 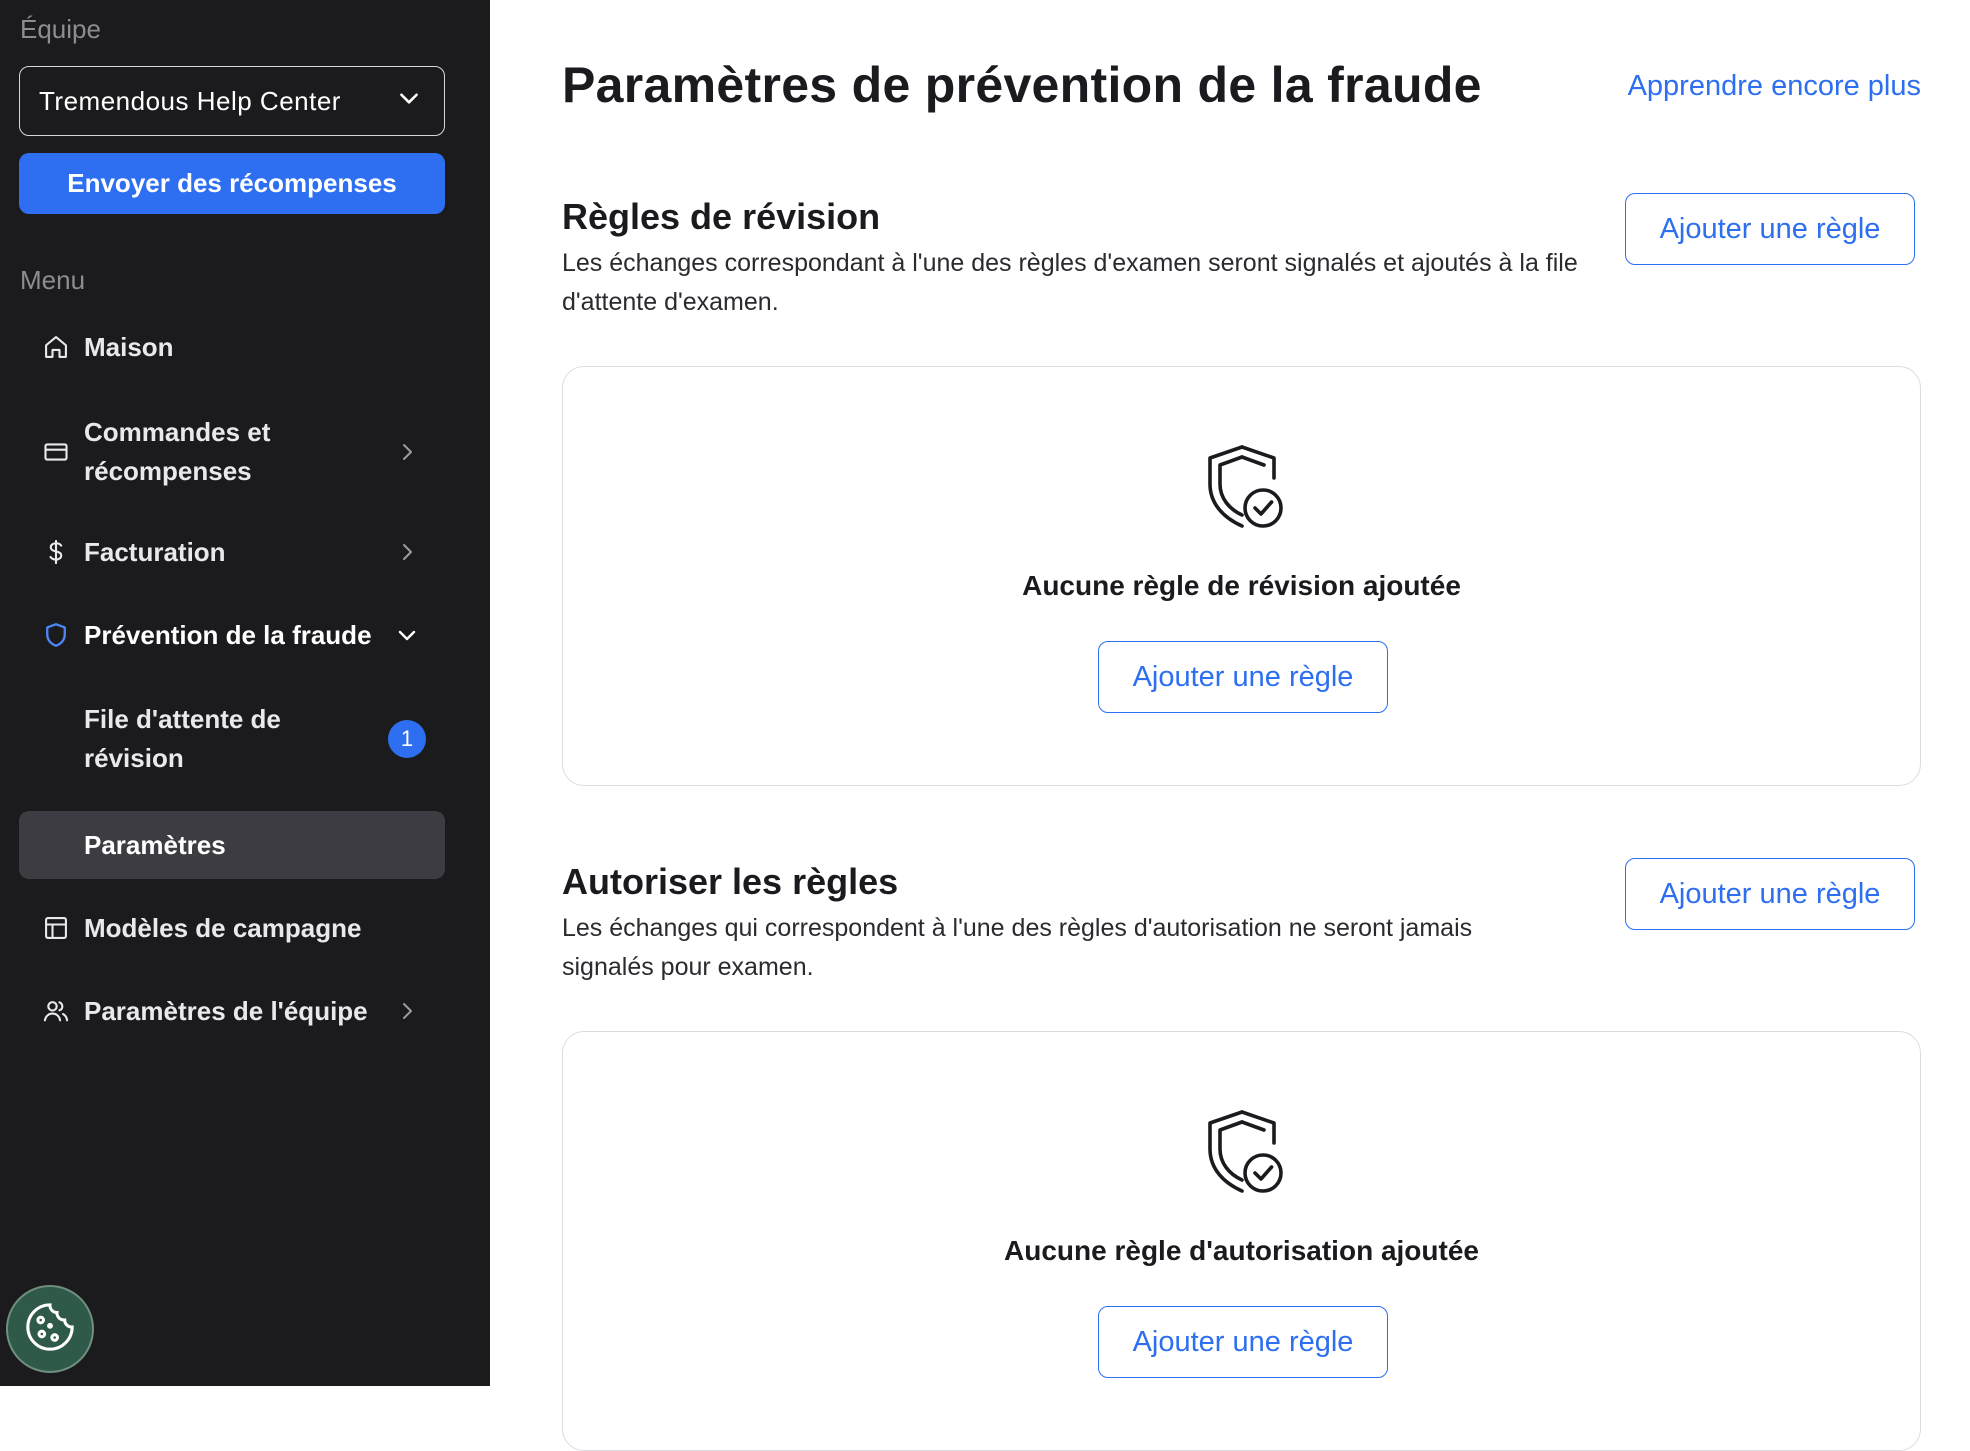 I want to click on home-icon, so click(x=56, y=347).